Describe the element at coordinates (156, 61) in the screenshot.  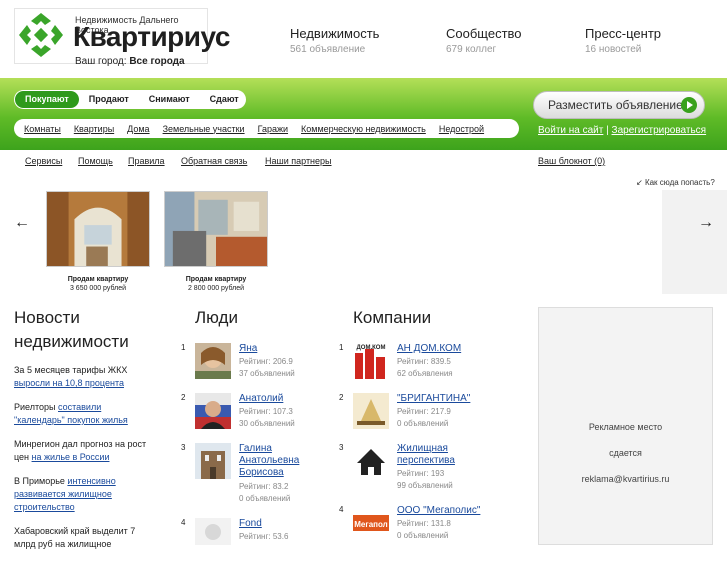
I see `city-value: Все города` at that location.